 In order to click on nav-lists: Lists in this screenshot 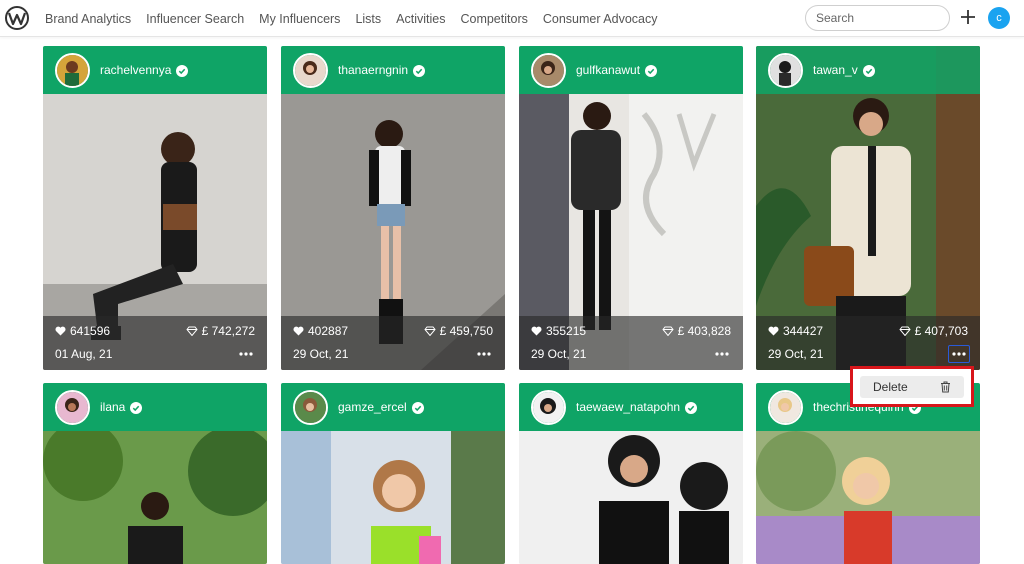, I will do `click(368, 19)`.